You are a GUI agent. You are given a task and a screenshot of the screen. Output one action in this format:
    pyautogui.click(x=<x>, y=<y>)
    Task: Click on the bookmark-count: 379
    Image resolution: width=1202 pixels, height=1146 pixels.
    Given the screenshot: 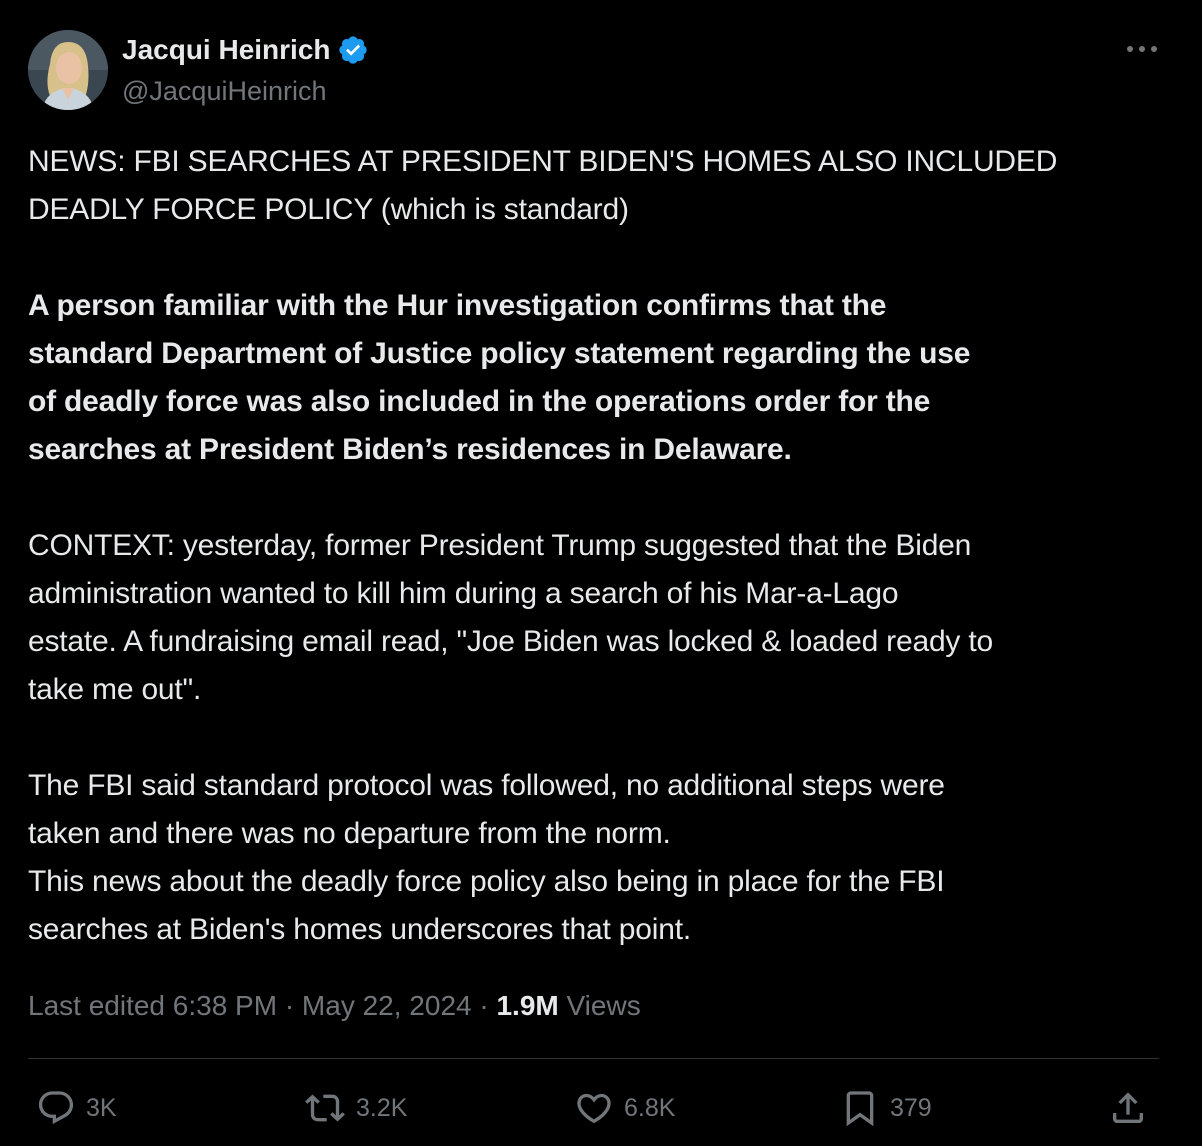 What is the action you would take?
    pyautogui.click(x=911, y=1107)
    